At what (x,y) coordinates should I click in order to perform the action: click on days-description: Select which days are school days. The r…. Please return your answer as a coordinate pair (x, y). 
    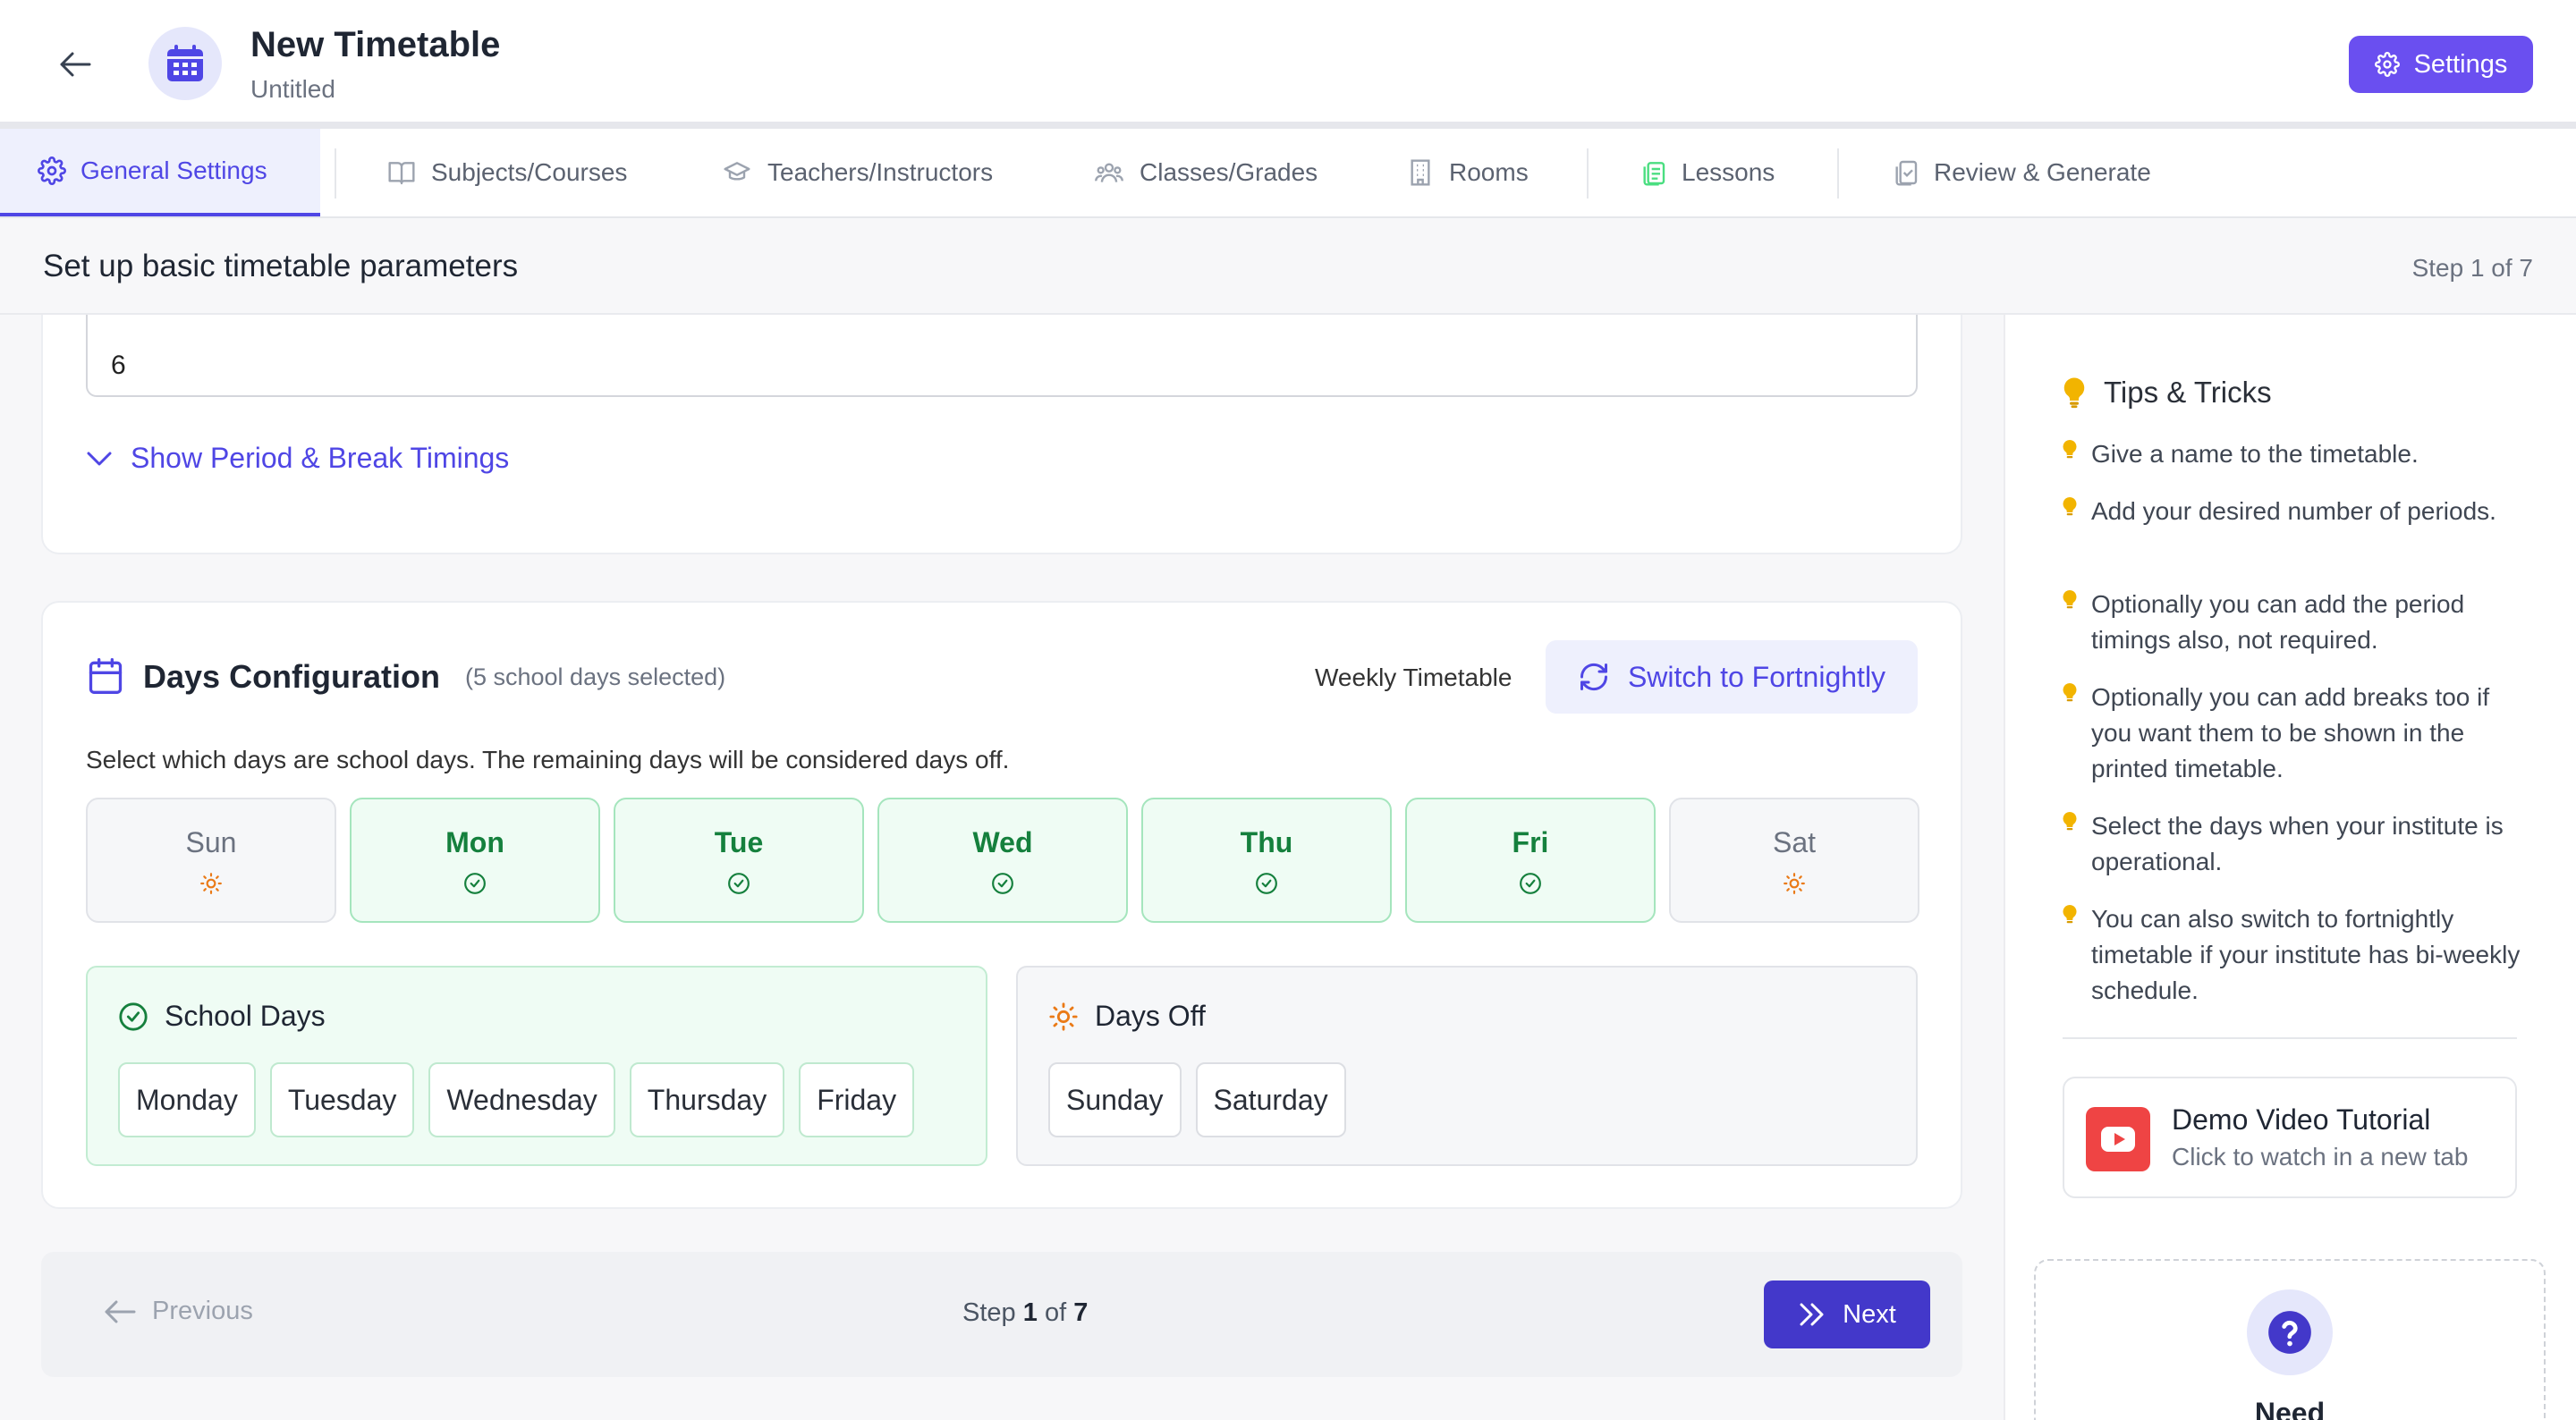
    Looking at the image, I should click on (548, 759).